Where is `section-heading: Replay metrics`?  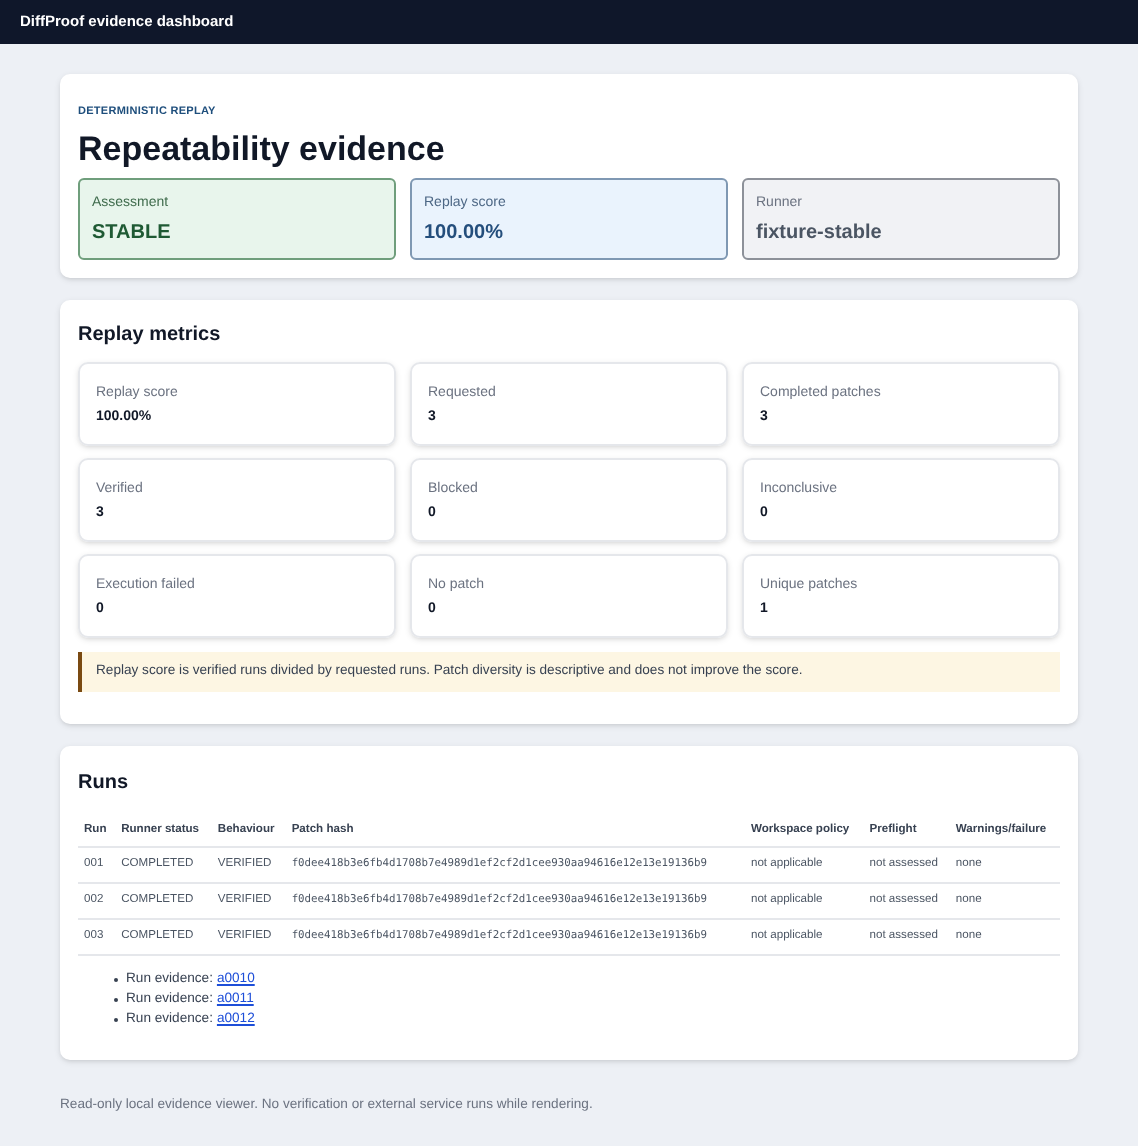
section-heading: Replay metrics is located at coordinates (150, 336).